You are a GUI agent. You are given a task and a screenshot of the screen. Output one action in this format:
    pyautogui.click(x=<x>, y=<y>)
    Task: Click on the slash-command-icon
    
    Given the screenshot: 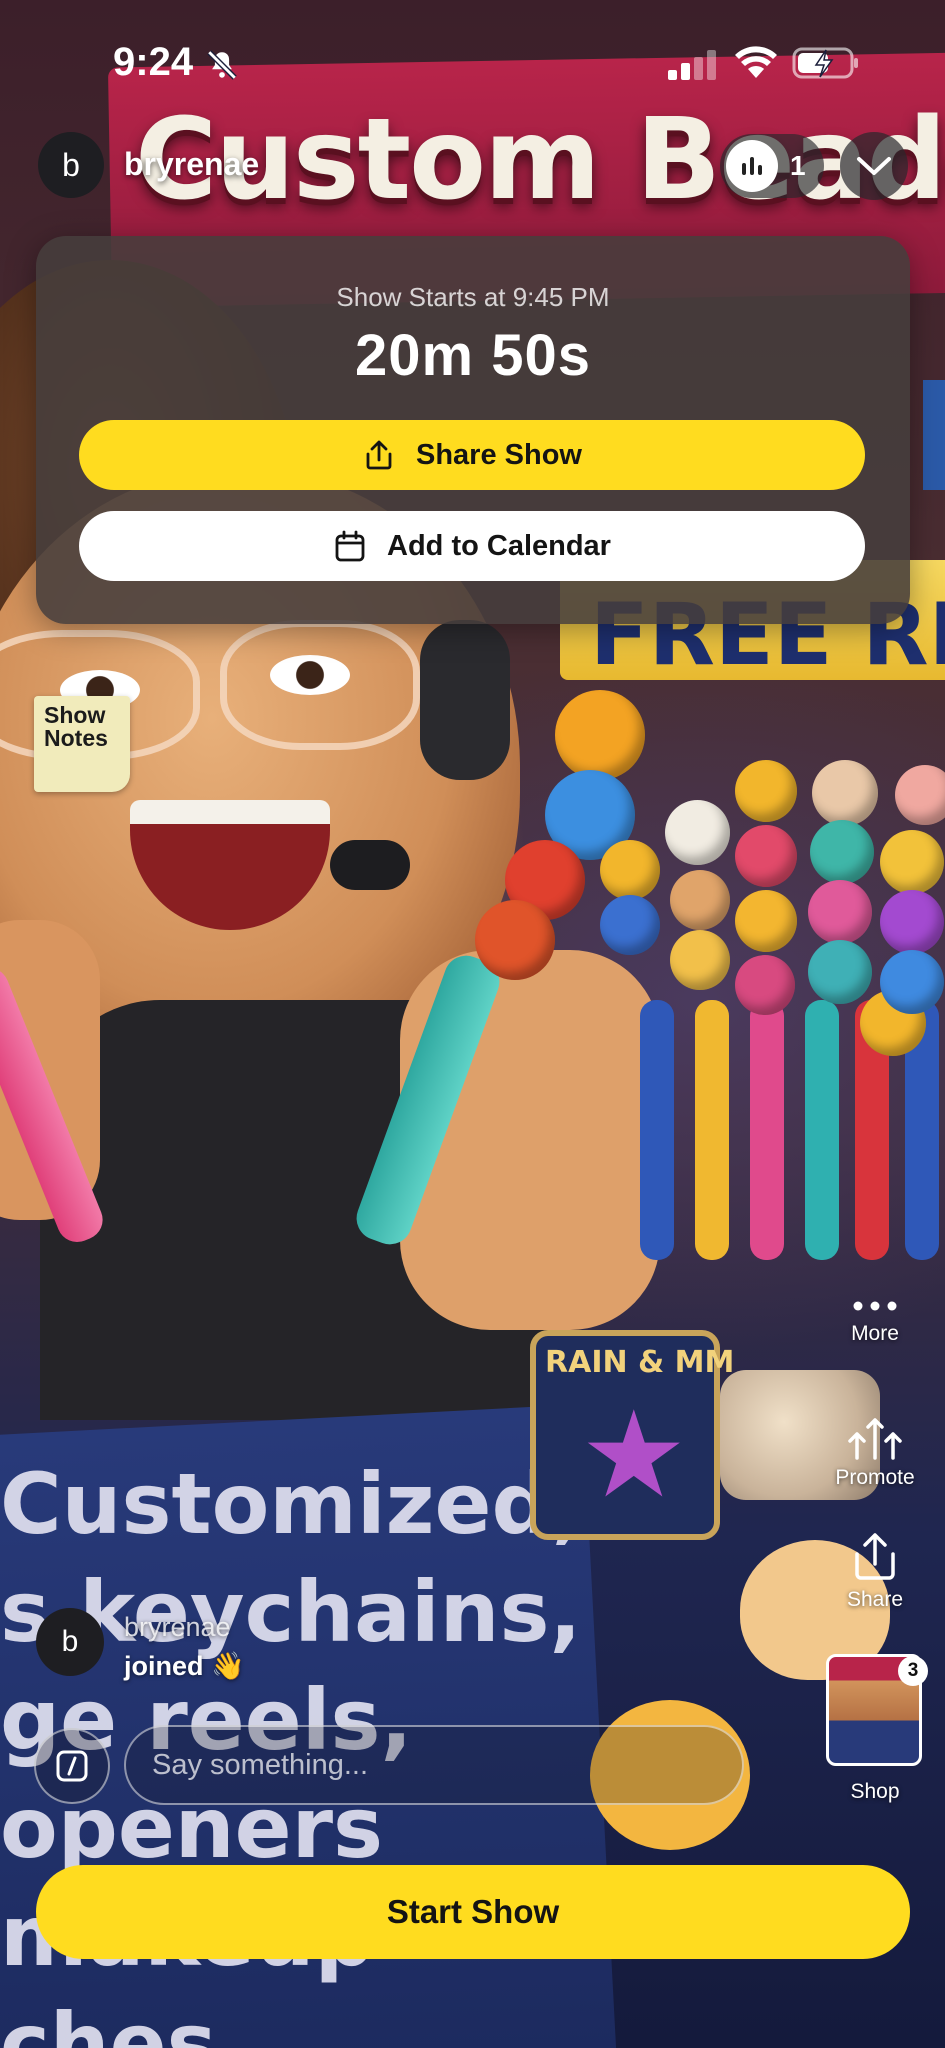 What is the action you would take?
    pyautogui.click(x=72, y=1766)
    